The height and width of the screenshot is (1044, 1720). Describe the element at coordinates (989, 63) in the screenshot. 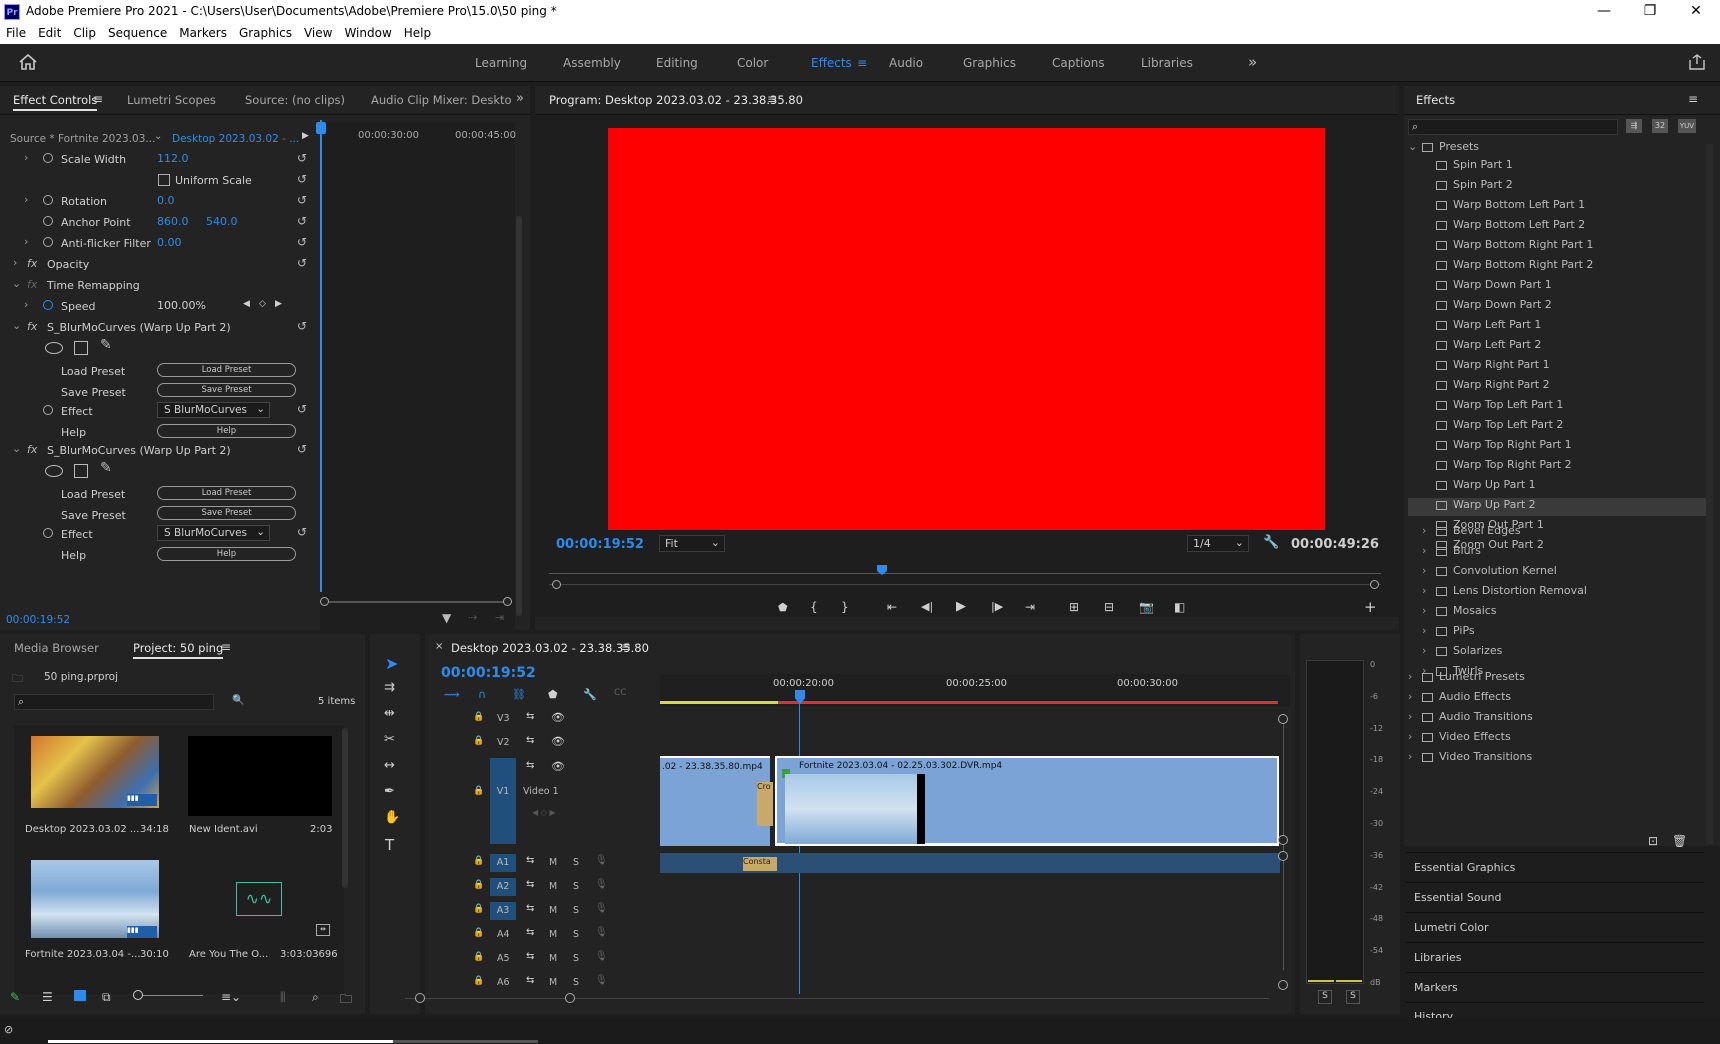

I see `workspace-tab-graphics: Graphics` at that location.